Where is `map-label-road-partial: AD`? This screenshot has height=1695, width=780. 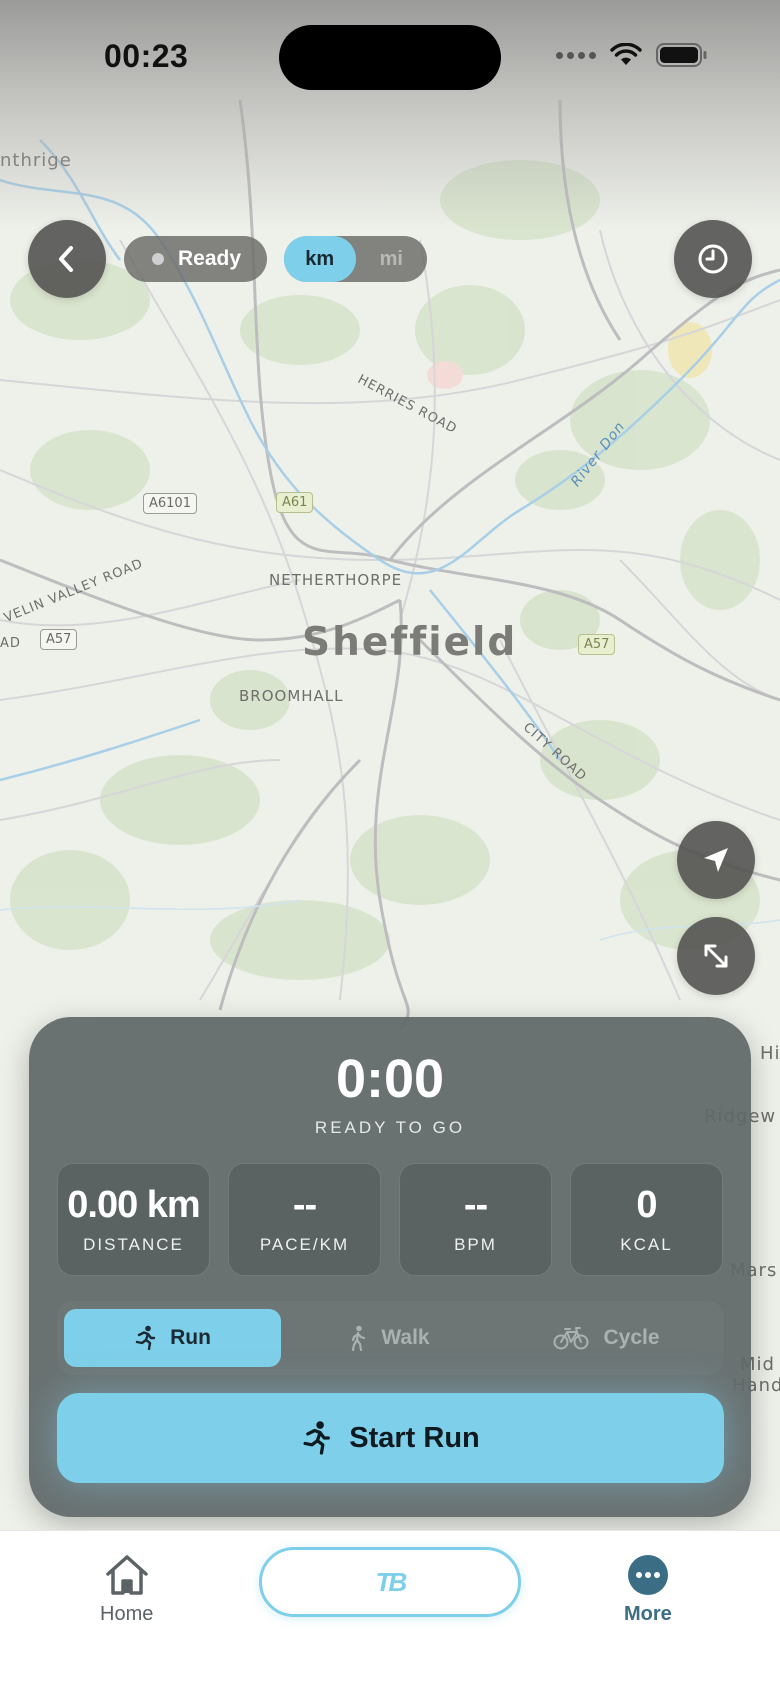
map-label-road-partial: AD is located at coordinates (10, 643).